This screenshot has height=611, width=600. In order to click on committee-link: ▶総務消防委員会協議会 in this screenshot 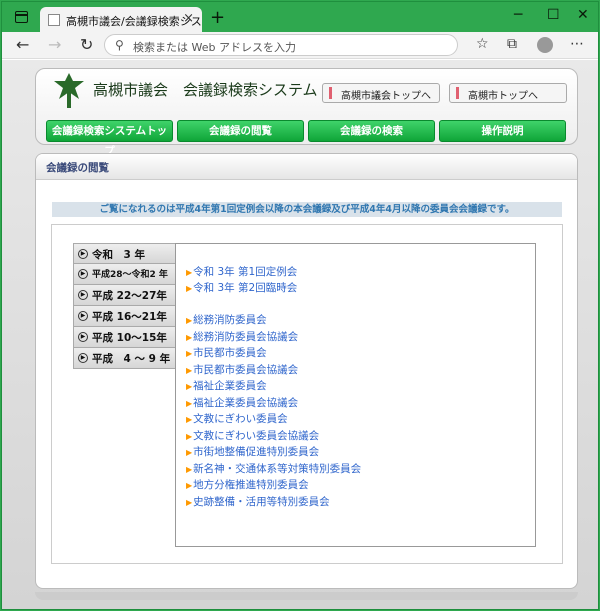, I will do `click(242, 336)`.